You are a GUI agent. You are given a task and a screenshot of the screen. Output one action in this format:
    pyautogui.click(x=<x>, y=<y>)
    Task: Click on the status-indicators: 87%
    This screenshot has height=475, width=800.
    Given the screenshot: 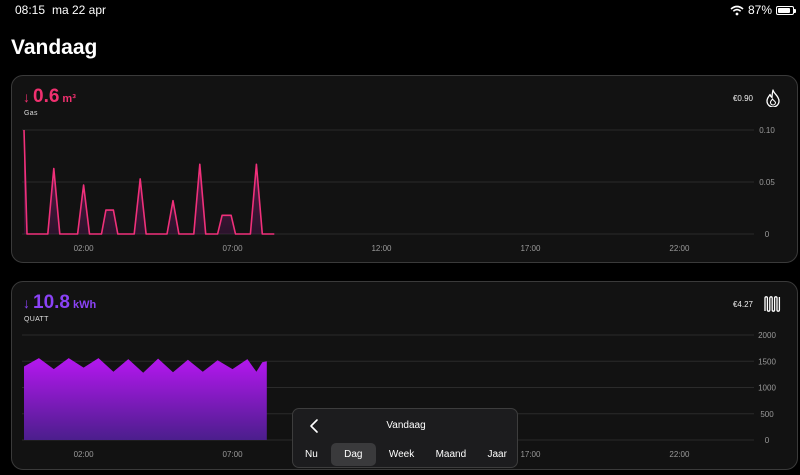 What is the action you would take?
    pyautogui.click(x=763, y=10)
    